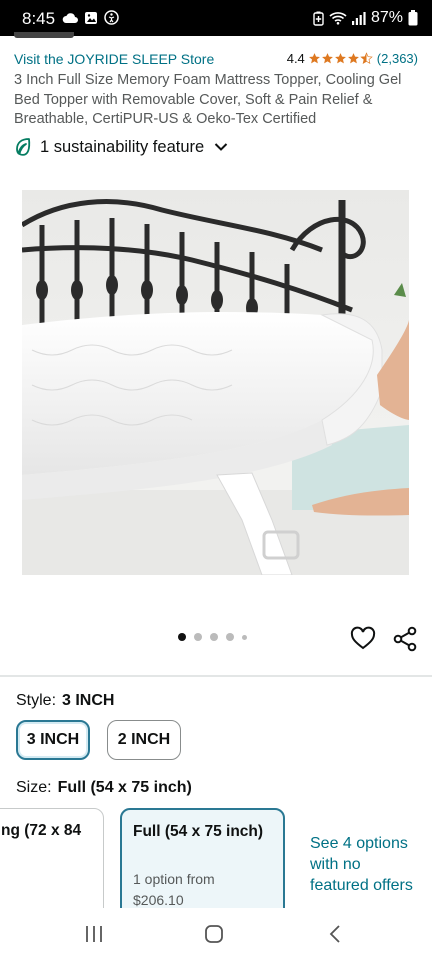 Image resolution: width=432 pixels, height=960 pixels. I want to click on size-selection-label: Size: Full (54 x 75 inch), so click(104, 788).